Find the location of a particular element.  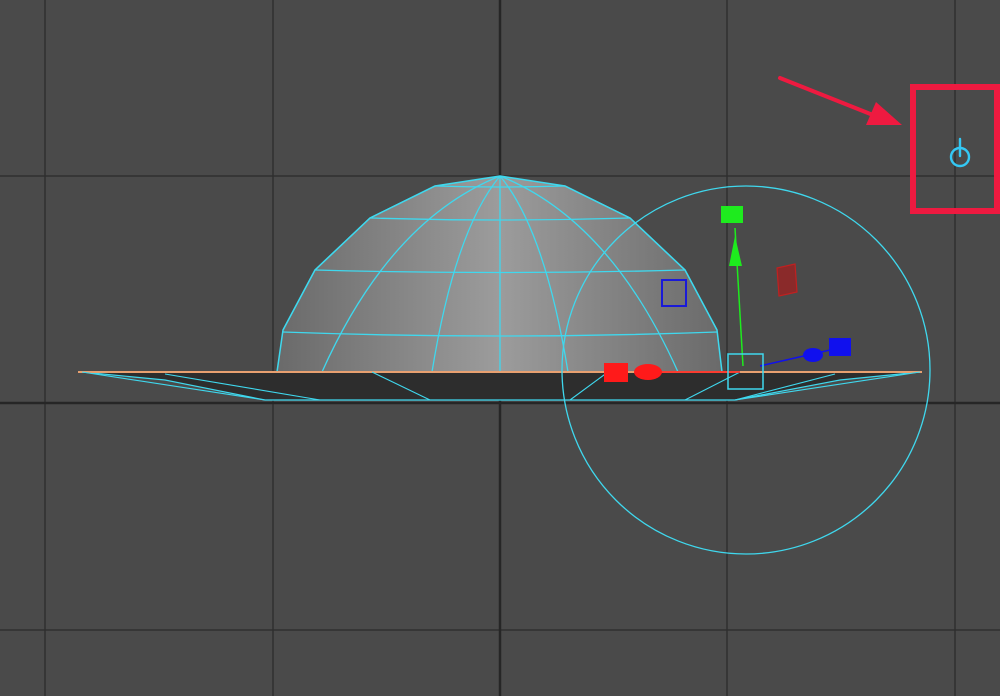

annotation-arrow is located at coordinates (840, 100).